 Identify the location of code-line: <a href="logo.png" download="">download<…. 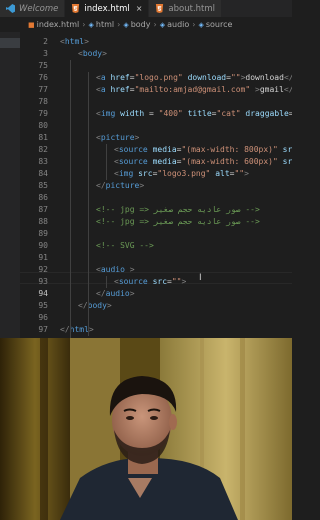
(194, 78).